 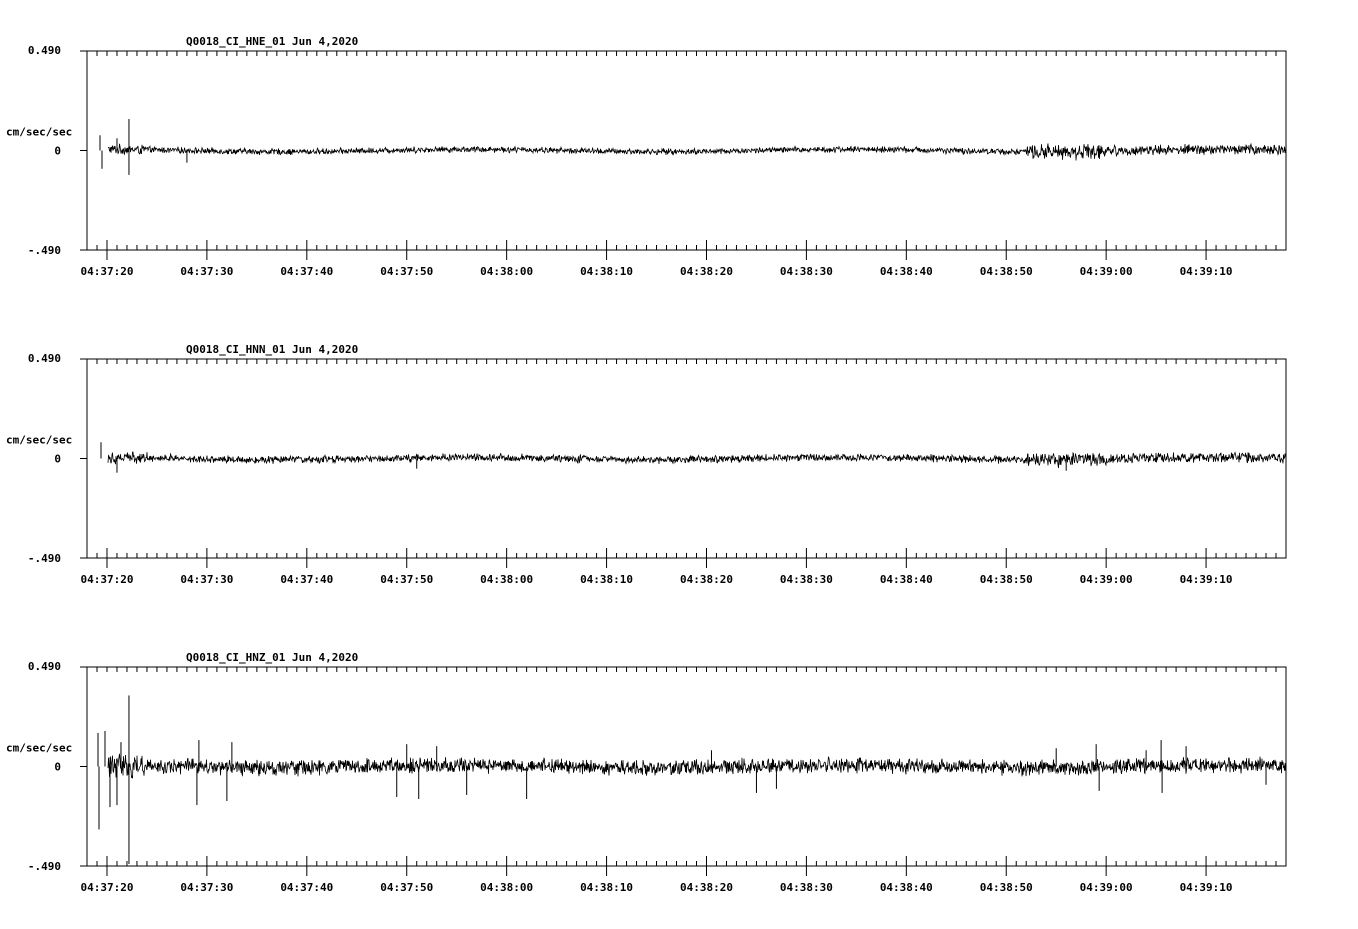 I want to click on chart-title: Q0018_CI_HNZ_01 Jun 4,2020, so click(x=272, y=657).